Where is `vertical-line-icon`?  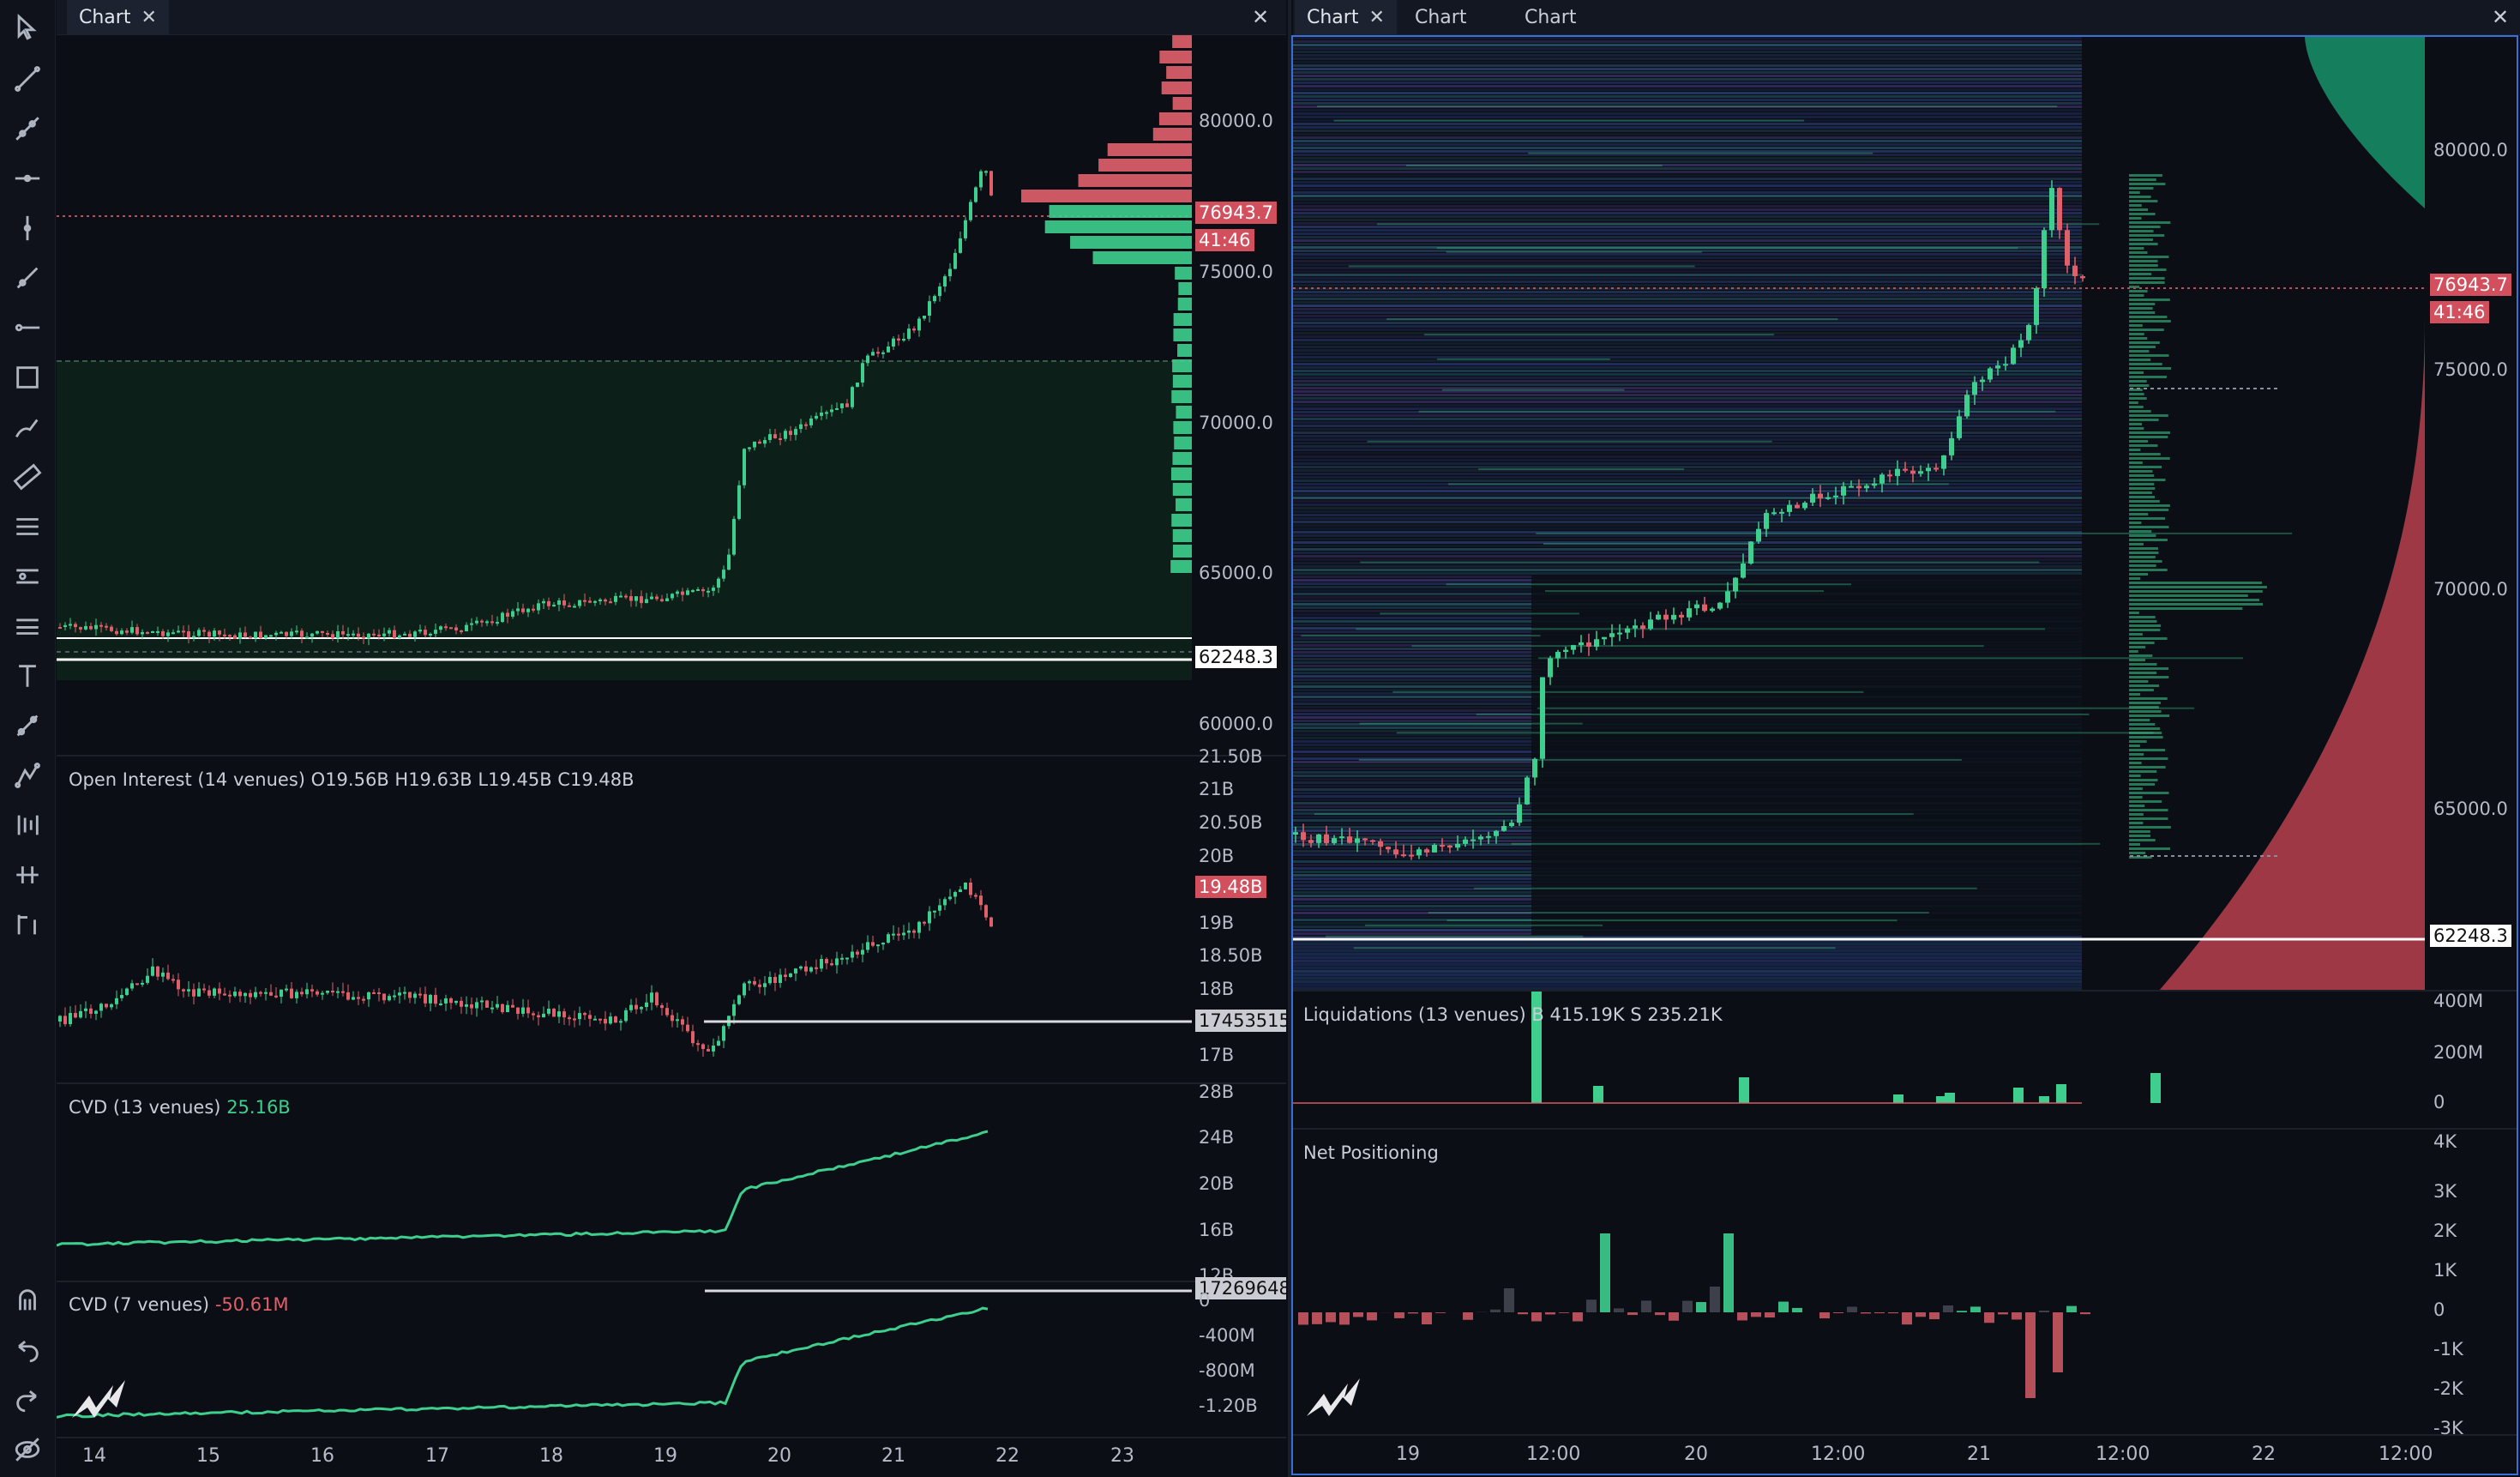
vertical-line-icon is located at coordinates (28, 228).